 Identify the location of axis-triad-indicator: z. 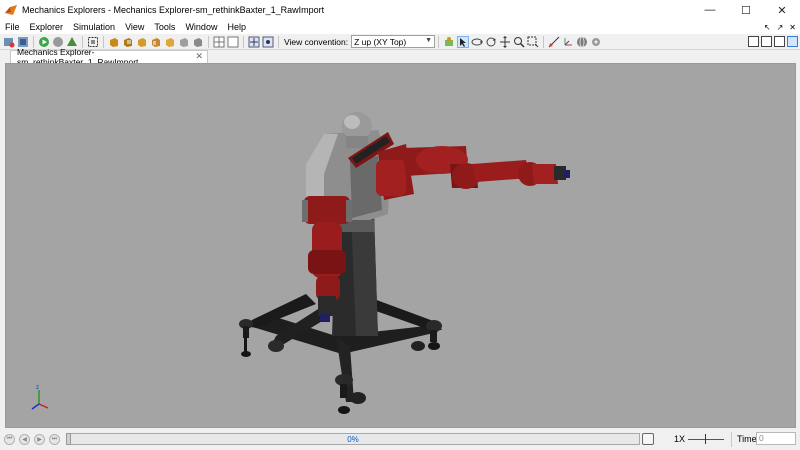
(40, 397).